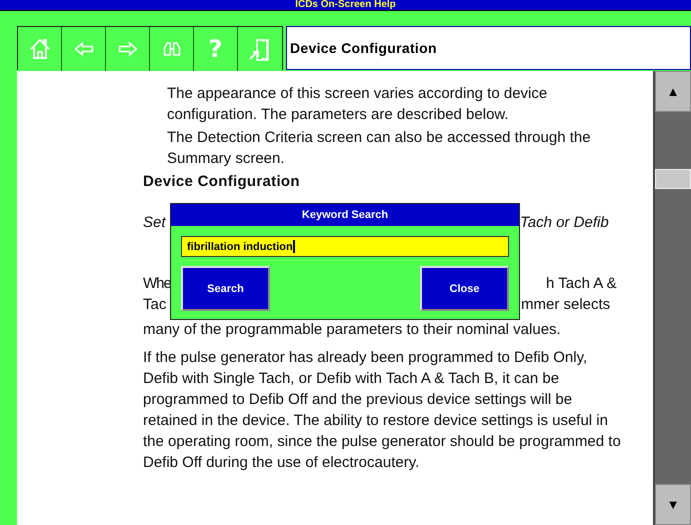 Image resolution: width=691 pixels, height=525 pixels. What do you see at coordinates (581, 284) in the screenshot?
I see `text-fragment: h Tach A &` at bounding box center [581, 284].